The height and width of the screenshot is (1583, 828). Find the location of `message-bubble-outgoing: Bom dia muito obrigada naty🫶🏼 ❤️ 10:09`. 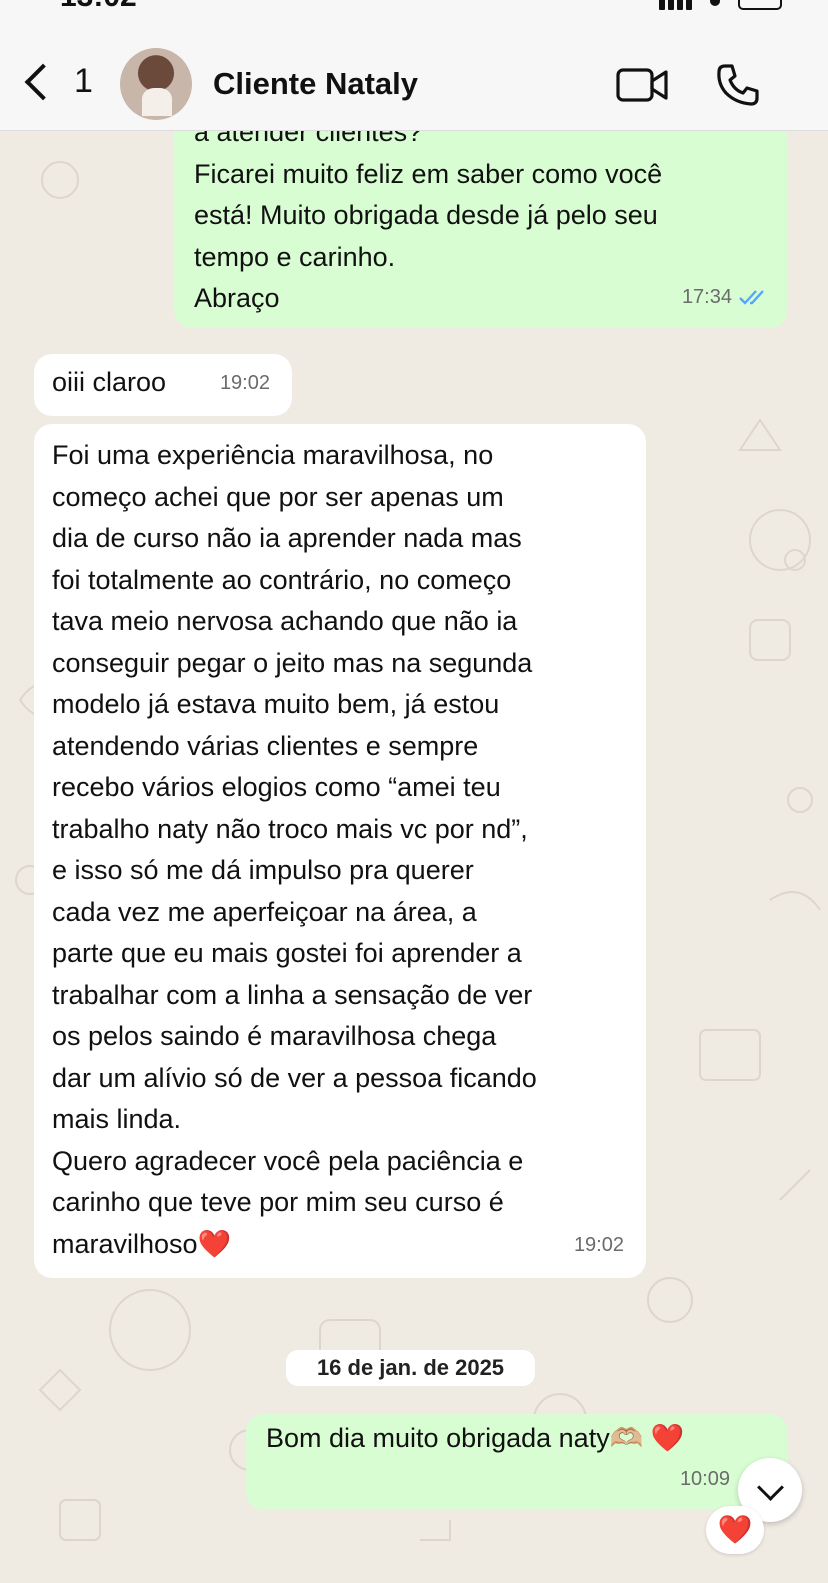

message-bubble-outgoing: Bom dia muito obrigada naty🫶🏼 ❤️ 10:09 is located at coordinates (517, 1462).